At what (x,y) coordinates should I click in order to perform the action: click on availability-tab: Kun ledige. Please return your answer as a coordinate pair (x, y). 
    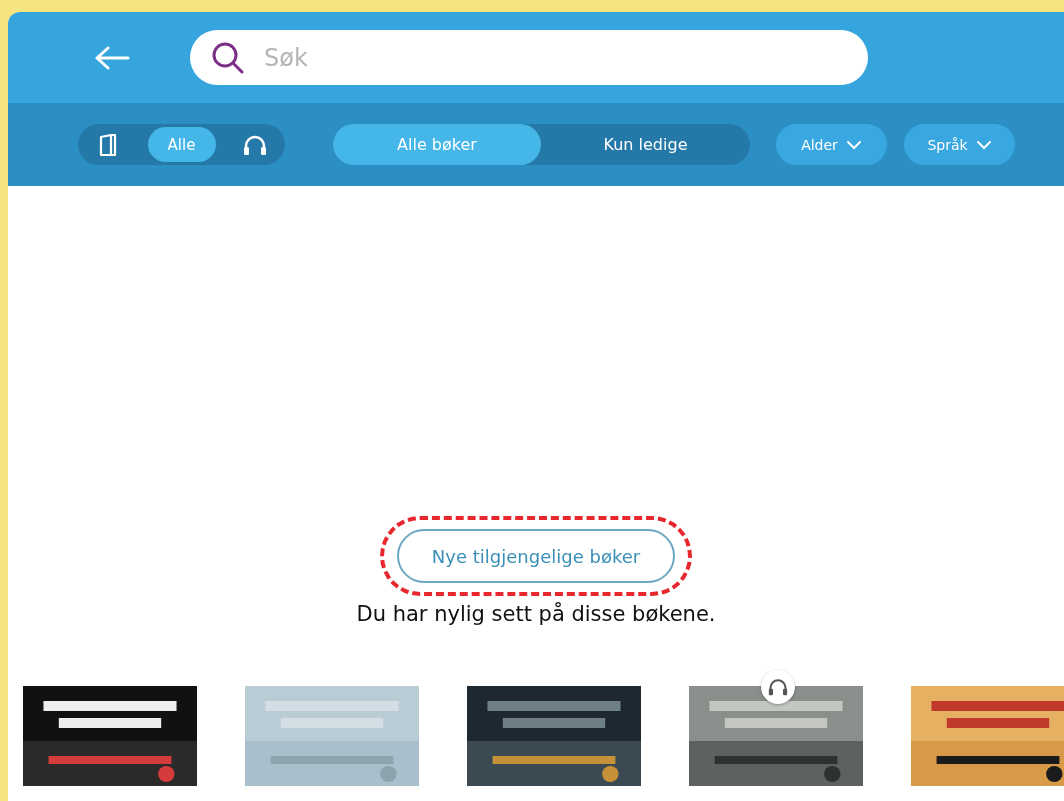
    Looking at the image, I should click on (645, 144).